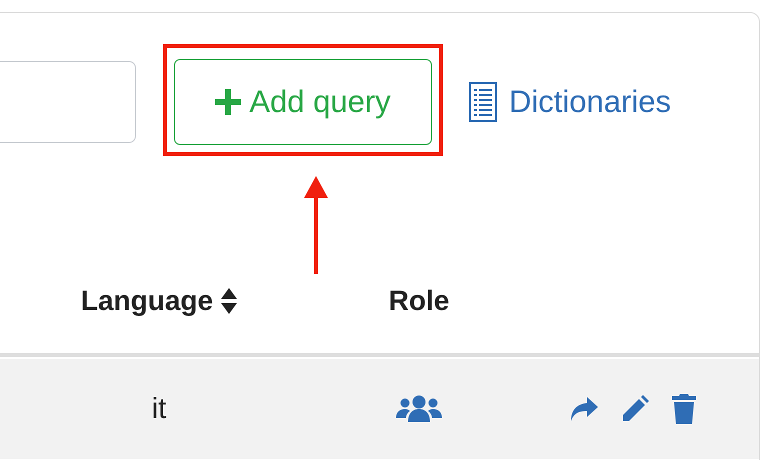  I want to click on sort-icon, so click(229, 301).